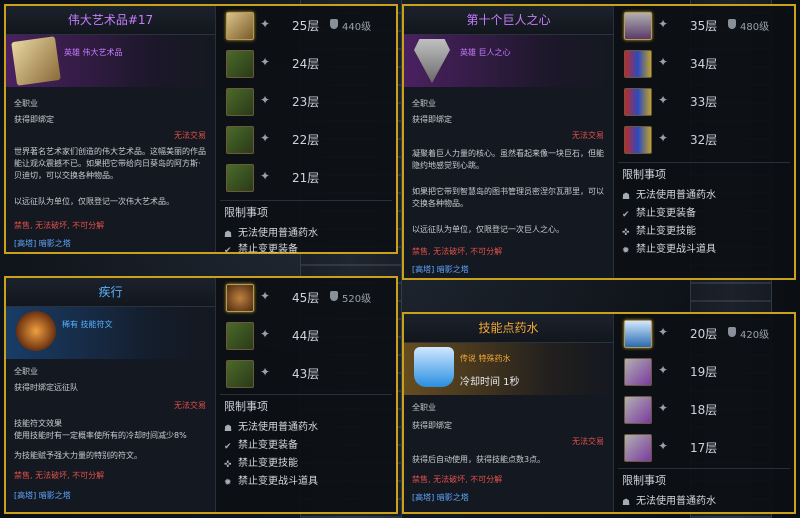  I want to click on floor-row: ✦ 33层, so click(707, 101).